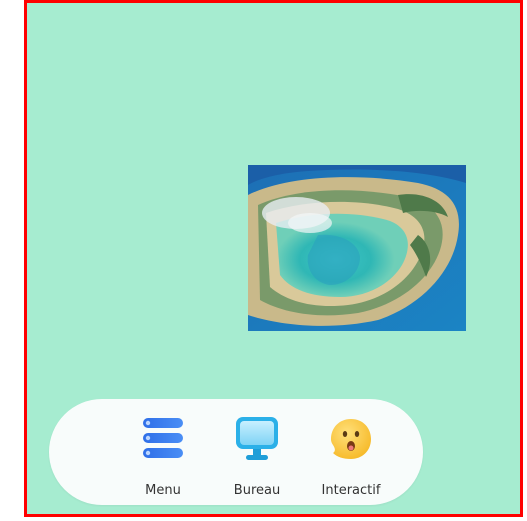  I want to click on lagoon-photo, so click(357, 248).